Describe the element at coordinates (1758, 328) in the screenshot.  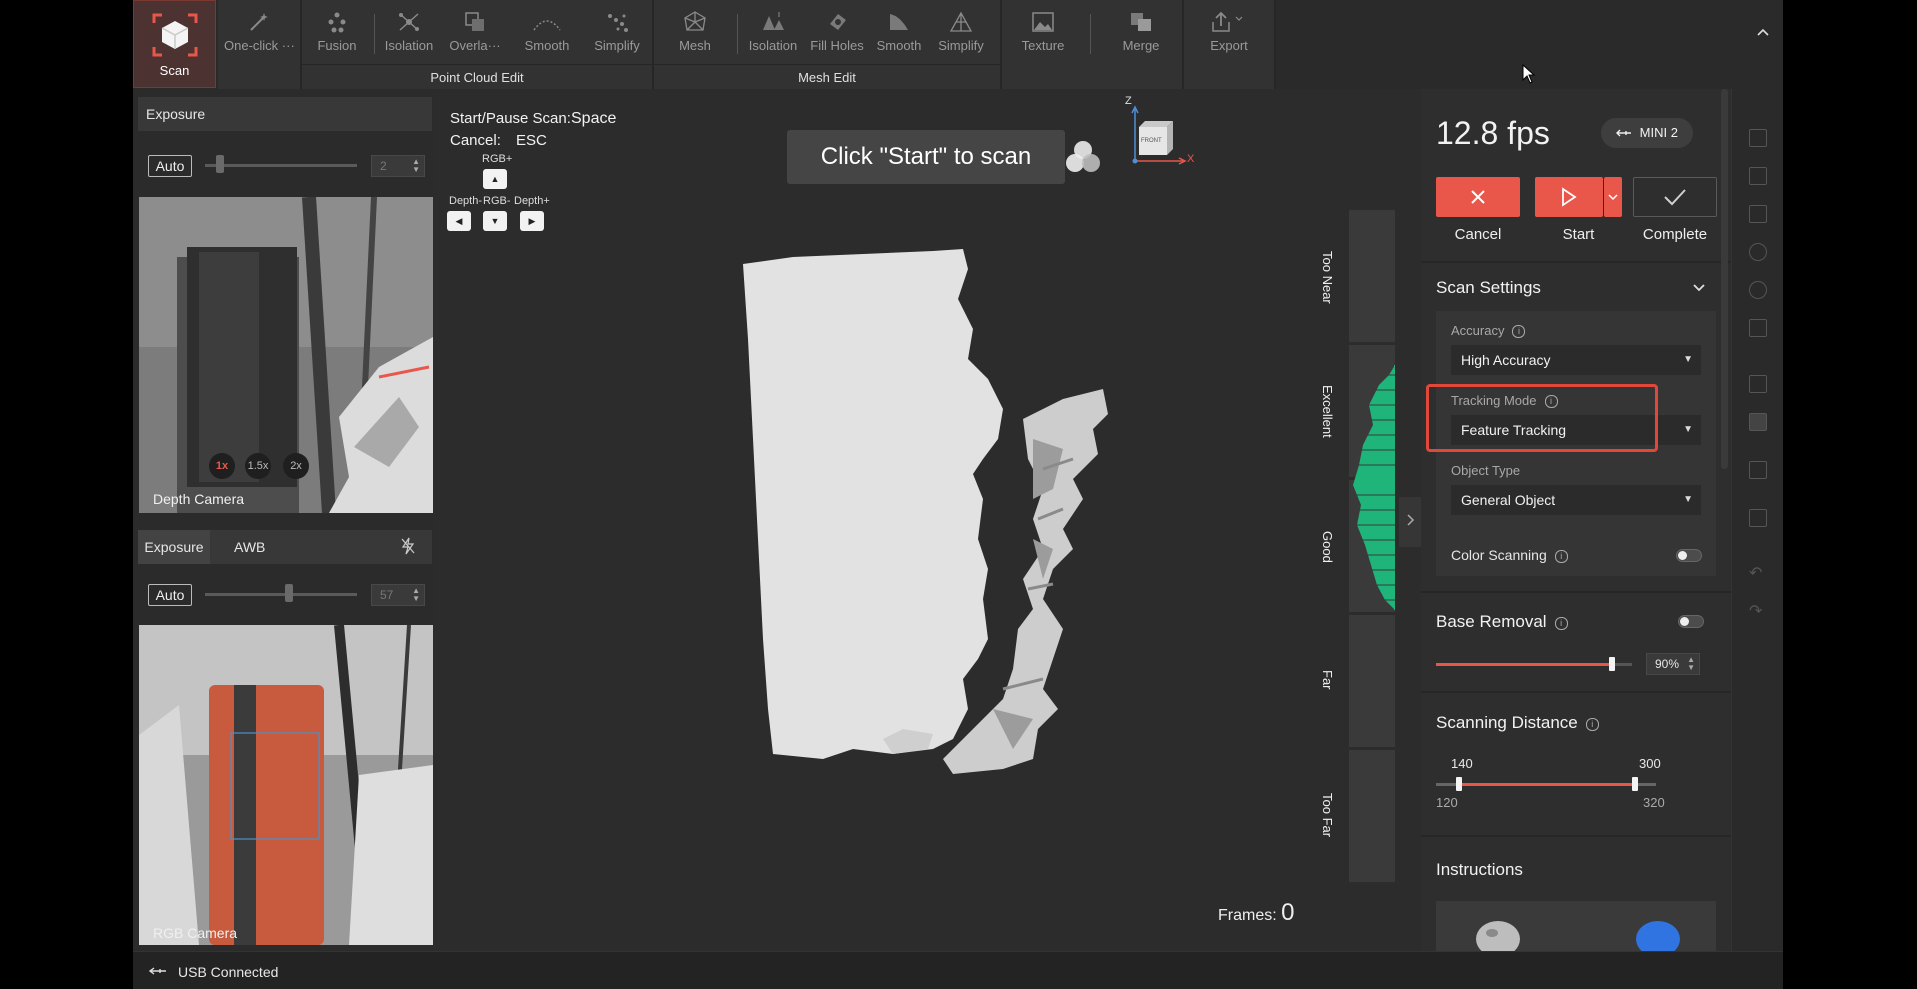
I see `plane-cut-icon` at that location.